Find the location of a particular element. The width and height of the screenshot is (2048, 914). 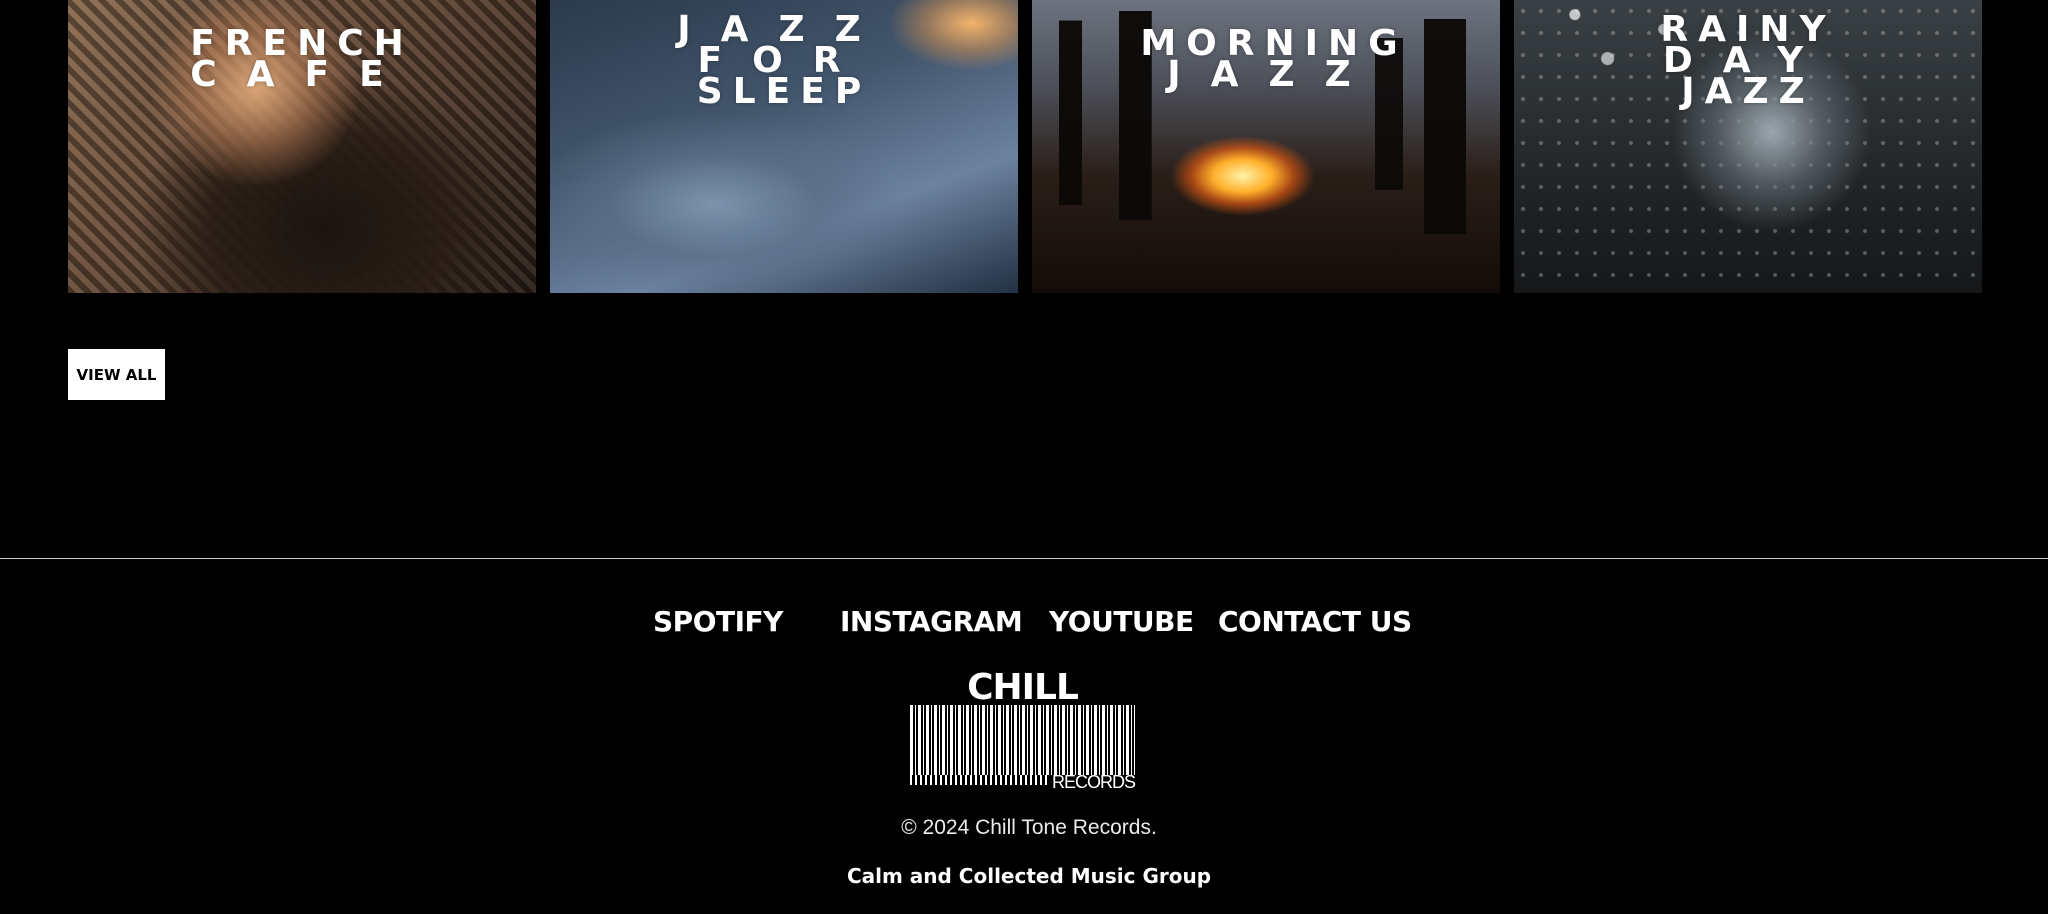

chill-tone-logo: CHILL TONE RECORDS is located at coordinates (1023, 735).